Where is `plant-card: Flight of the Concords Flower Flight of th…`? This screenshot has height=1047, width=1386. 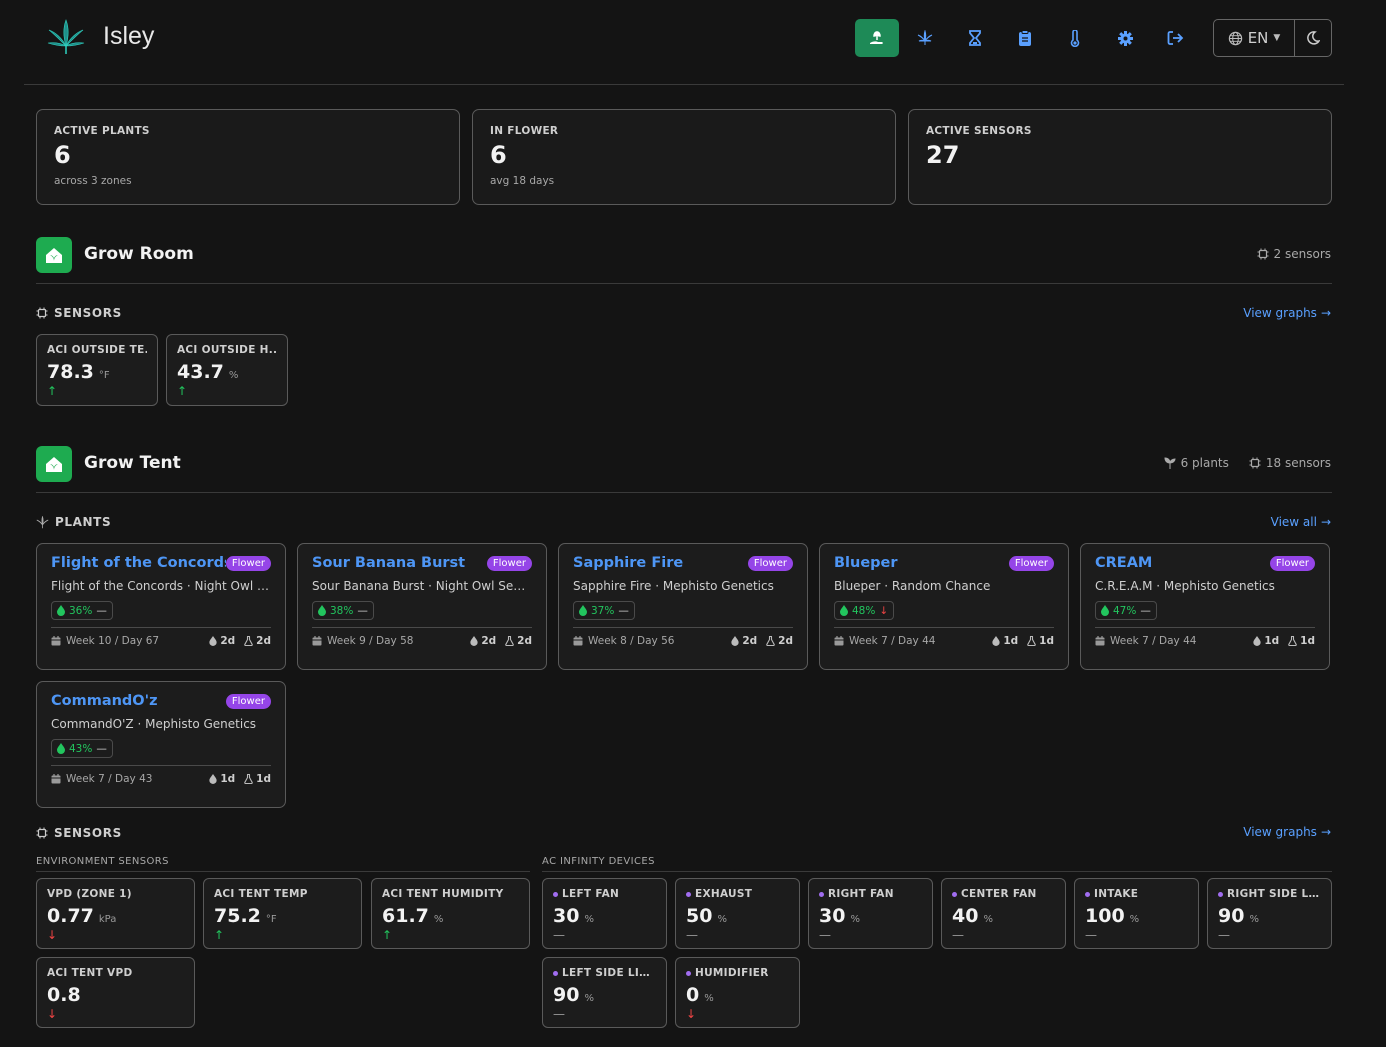 plant-card: Flight of the Concords Flower Flight of th… is located at coordinates (161, 606).